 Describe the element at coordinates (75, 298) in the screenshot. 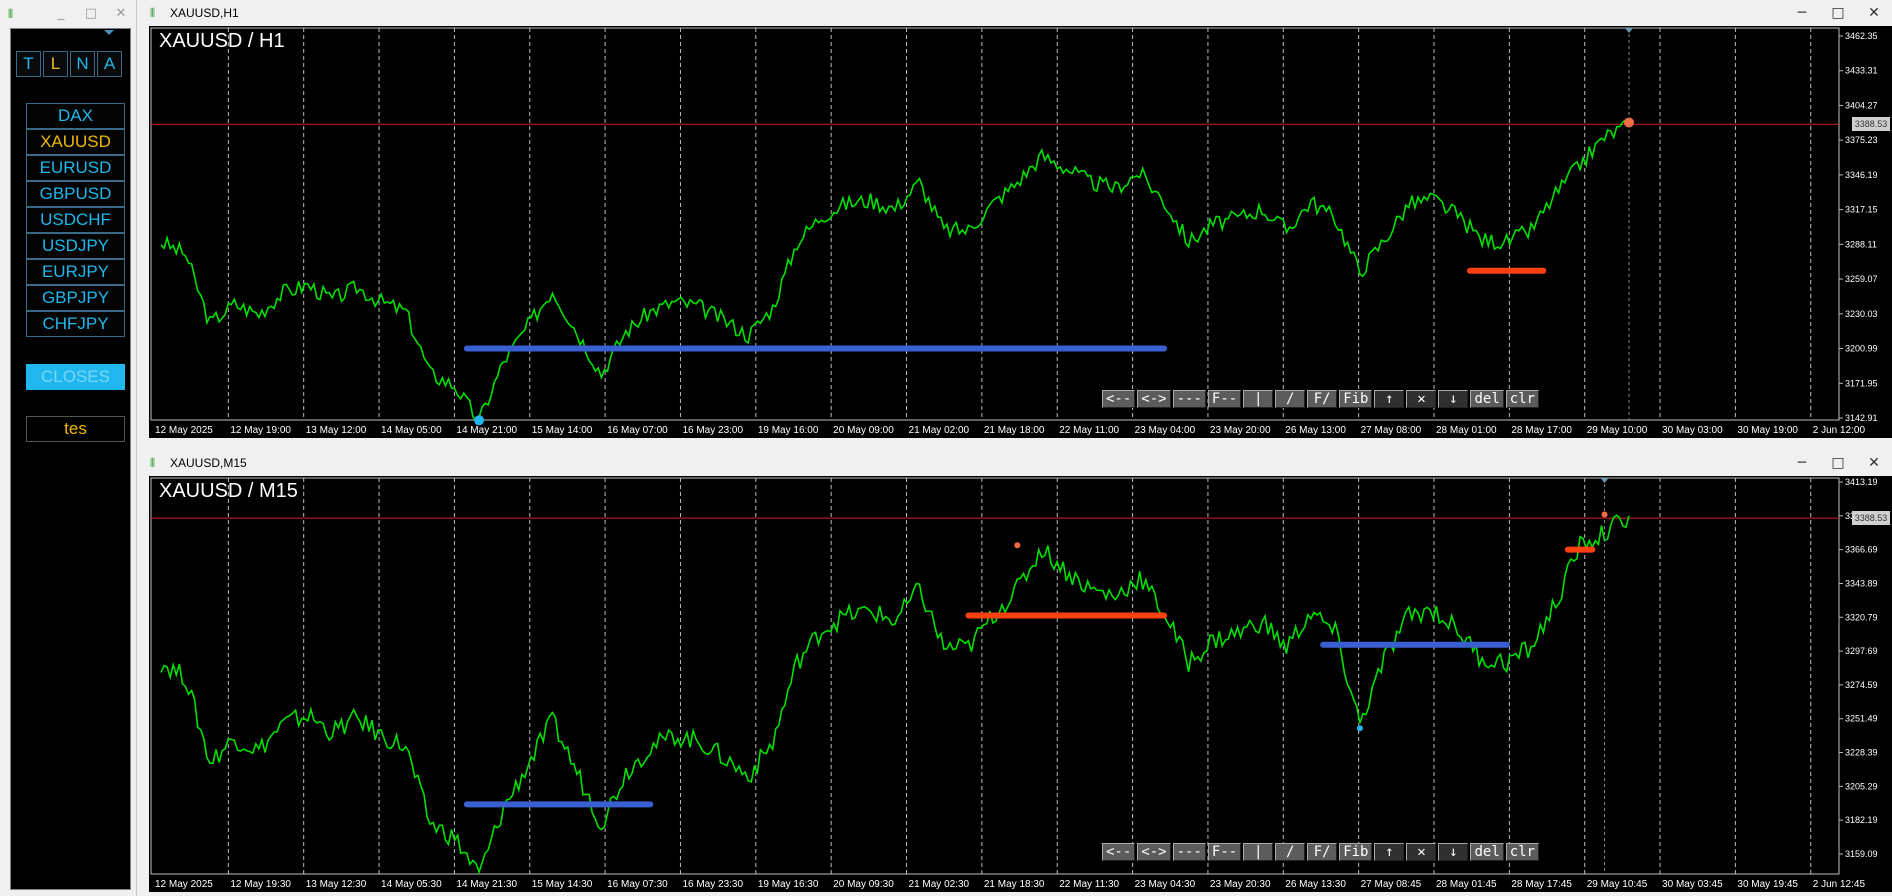

I see `symbol-button-gbpjpy: GBPJPY` at that location.